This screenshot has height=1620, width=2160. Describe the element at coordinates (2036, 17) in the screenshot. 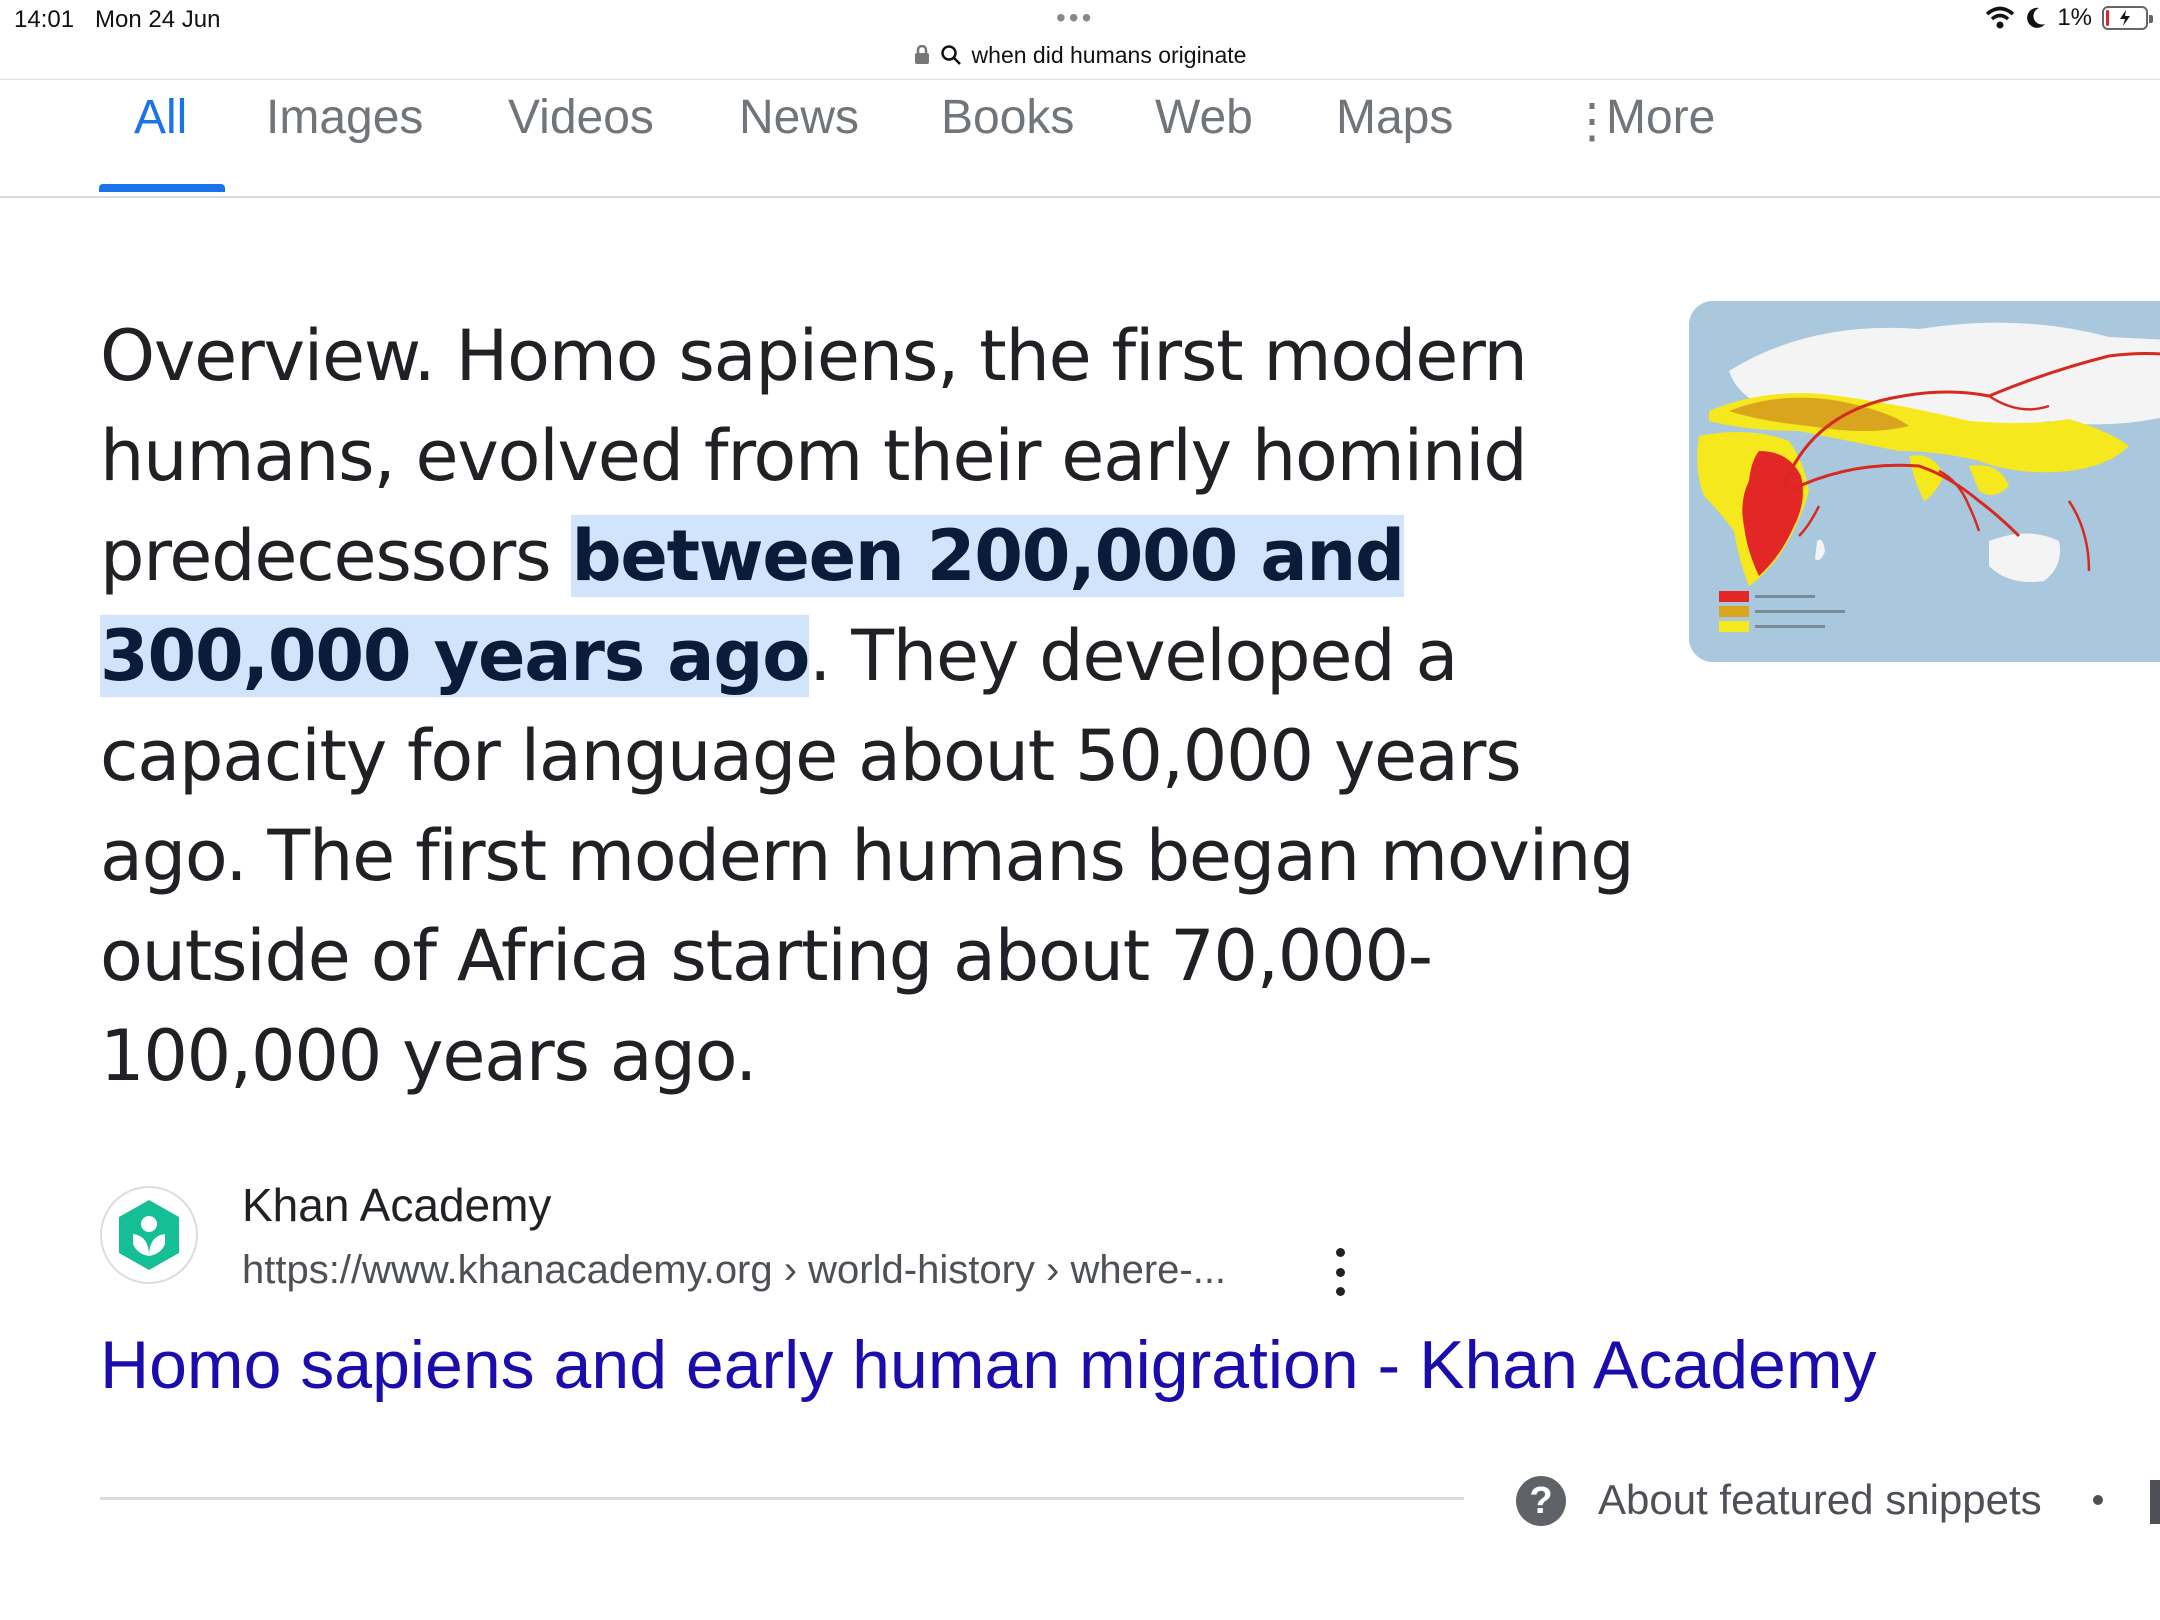

I see `moon-icon` at that location.